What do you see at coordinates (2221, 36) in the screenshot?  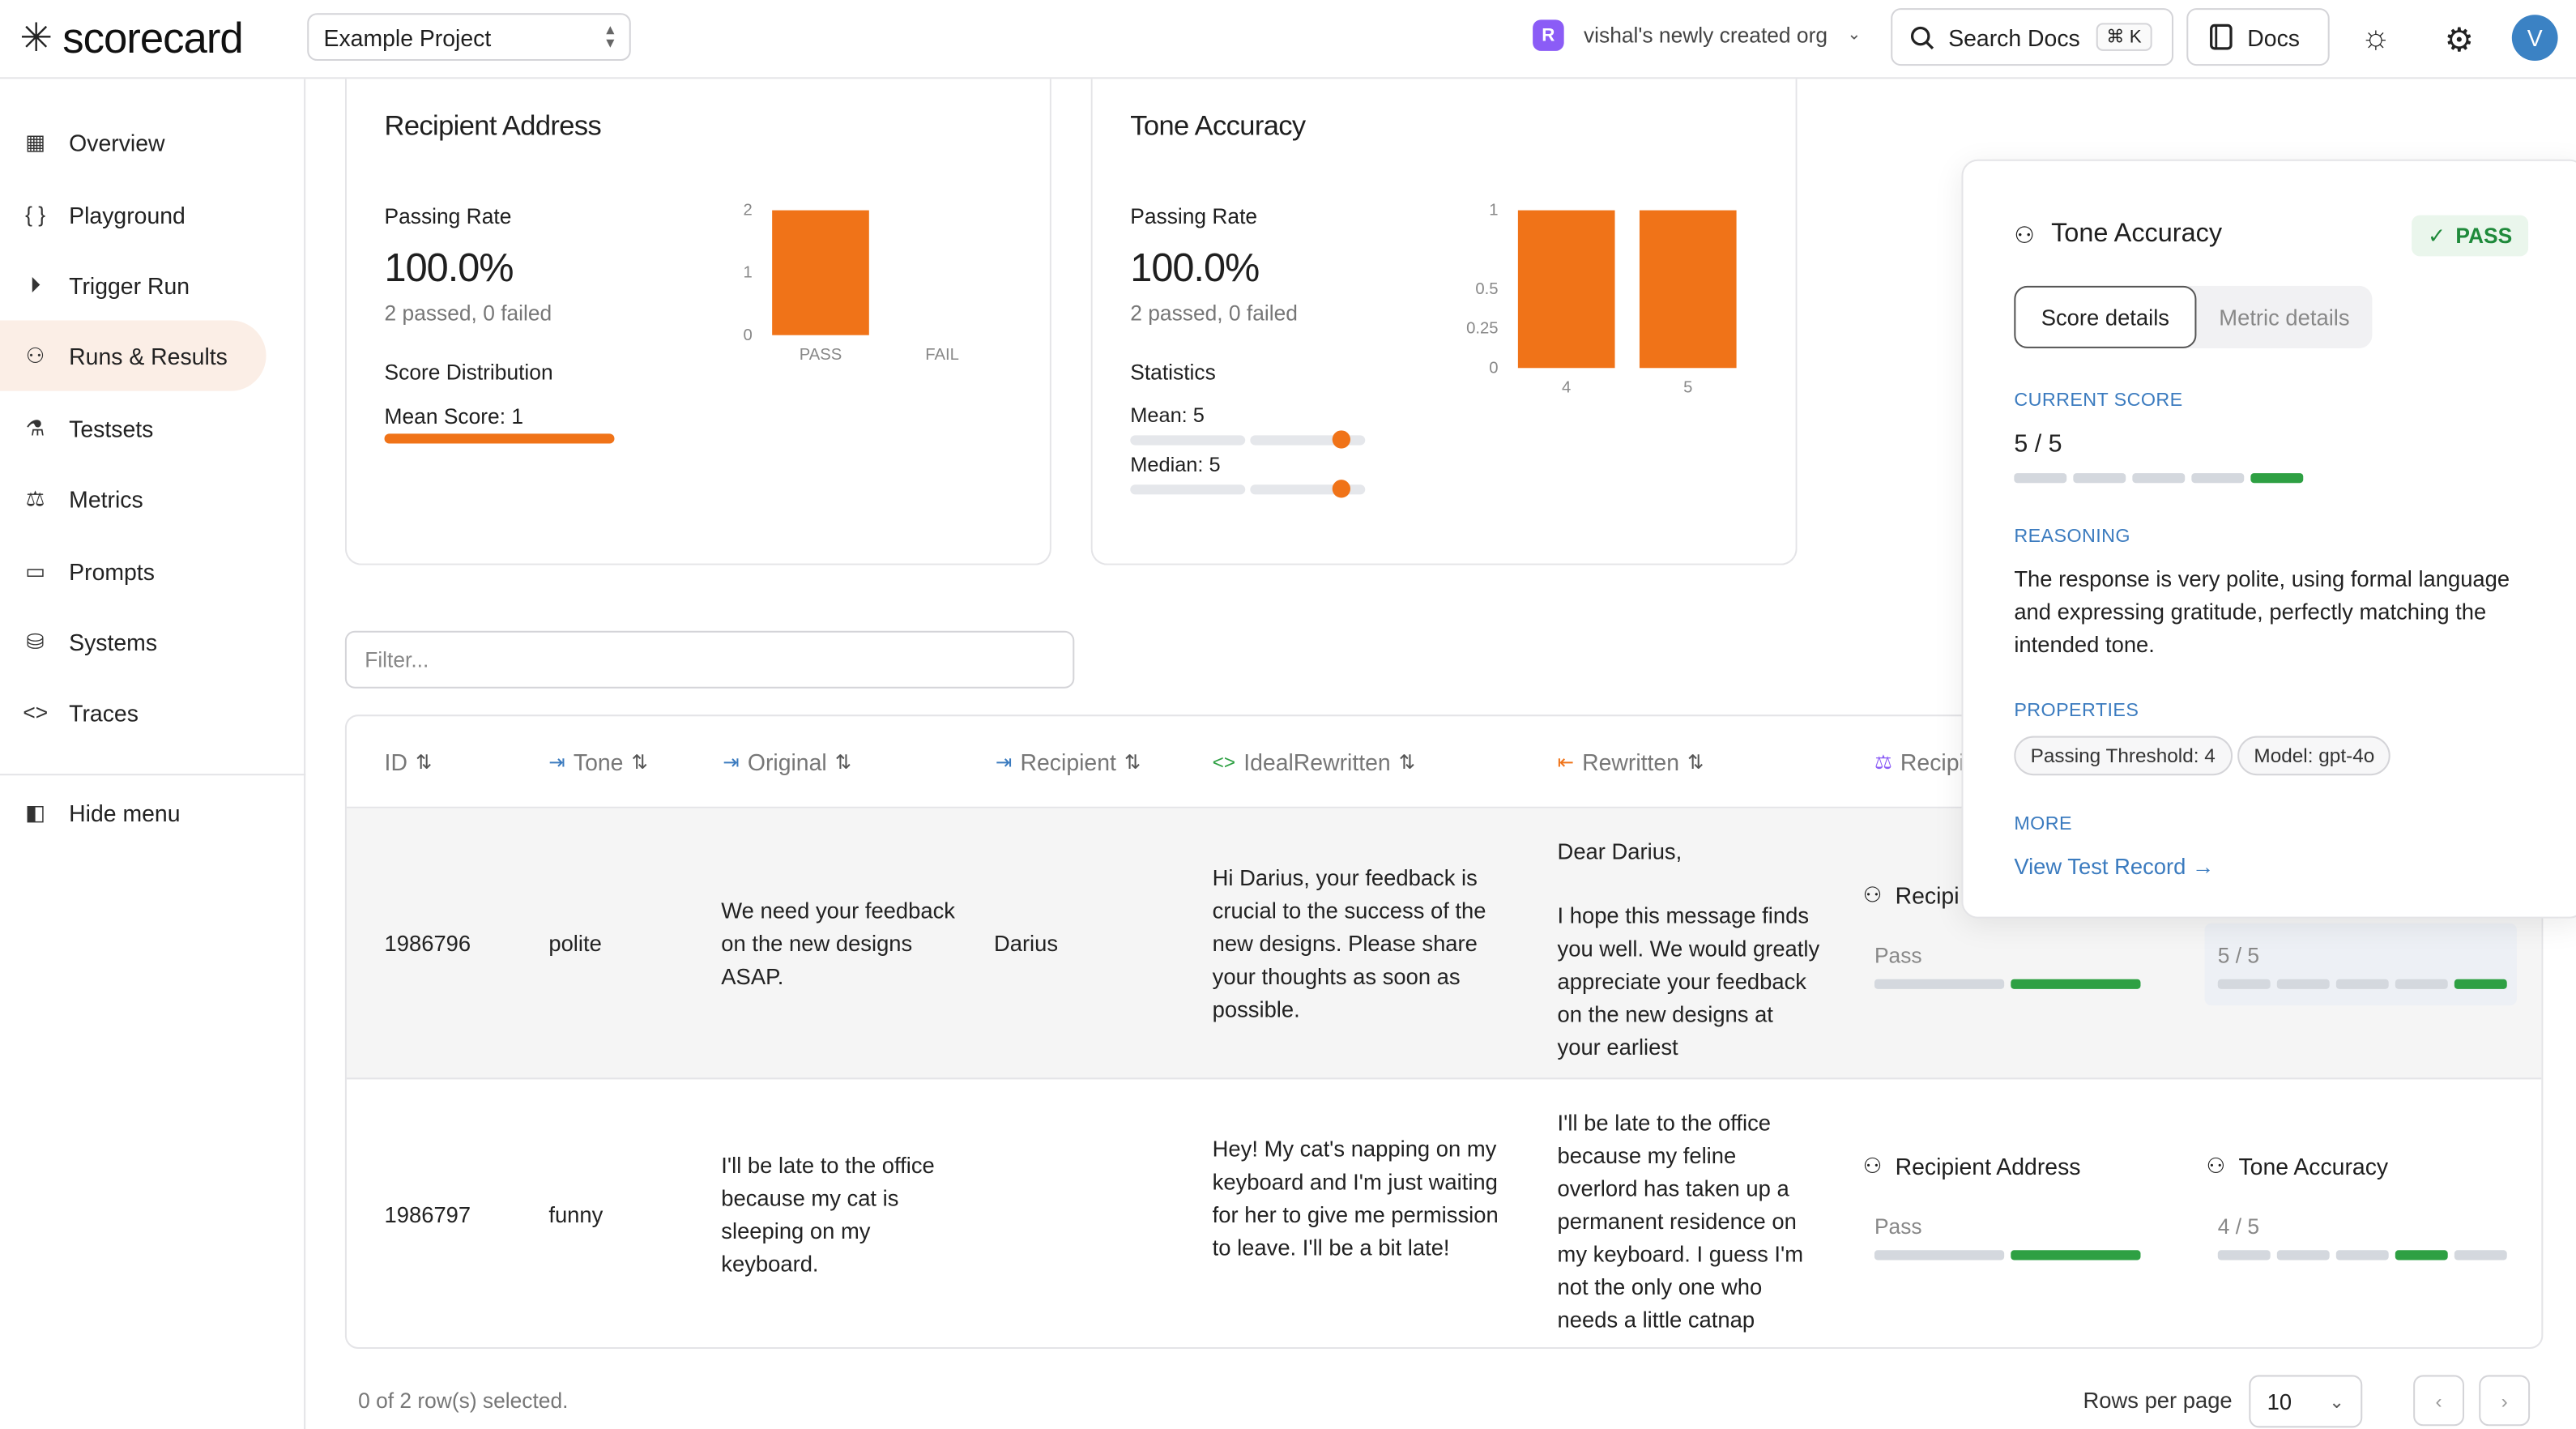 I see `book-icon` at bounding box center [2221, 36].